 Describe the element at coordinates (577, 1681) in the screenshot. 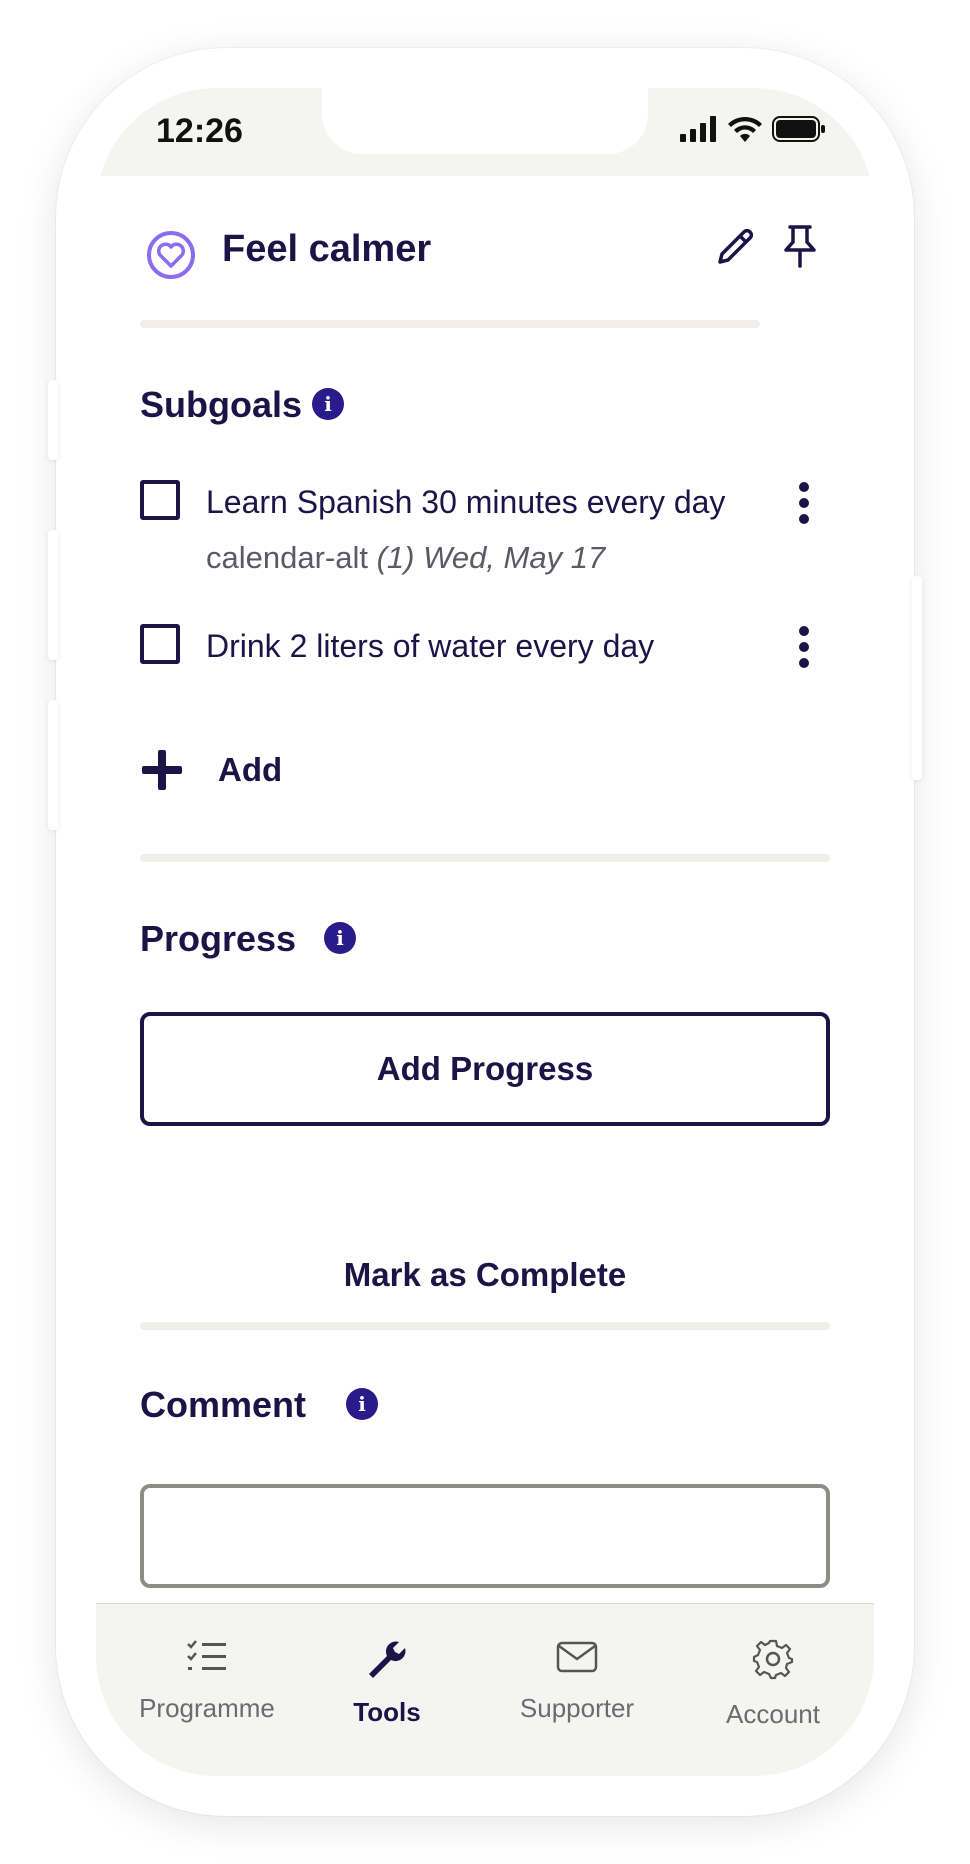

I see `tab-supporter: Supporter` at that location.